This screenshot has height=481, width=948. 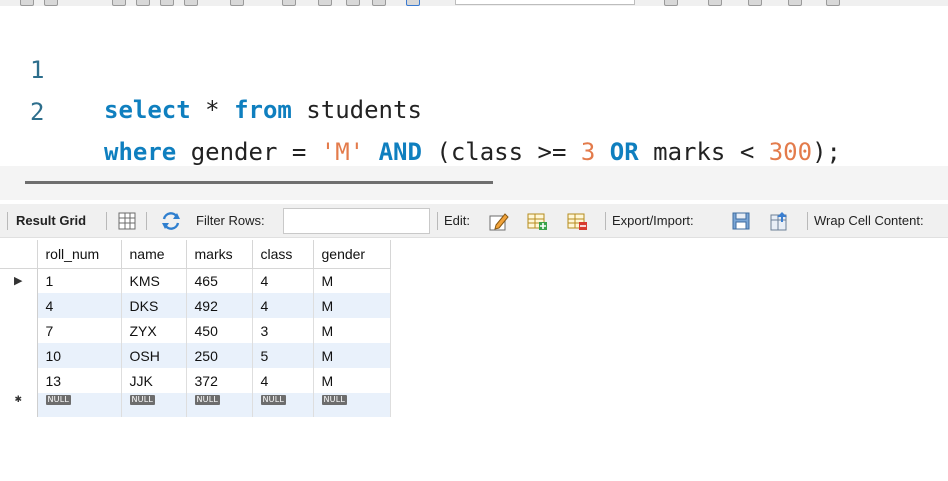 I want to click on cell-class: 3, so click(x=283, y=330).